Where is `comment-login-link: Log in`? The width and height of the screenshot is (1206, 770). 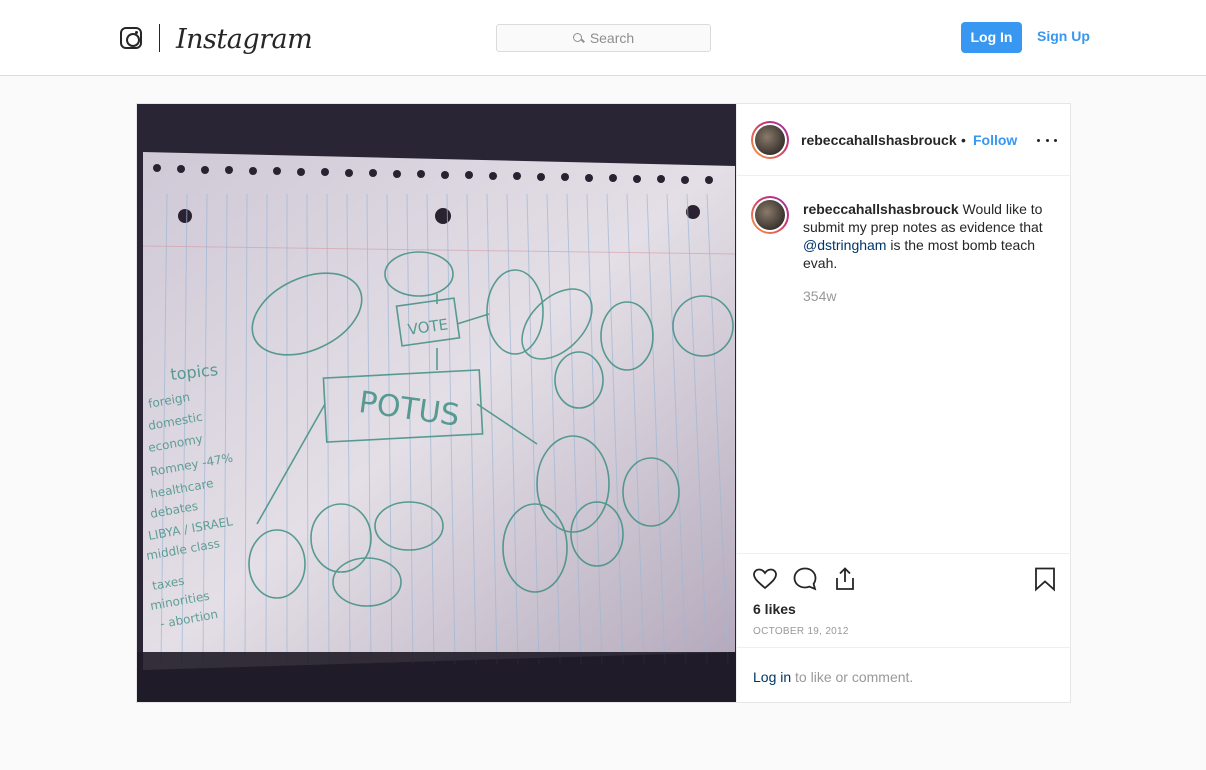 comment-login-link: Log in is located at coordinates (772, 677).